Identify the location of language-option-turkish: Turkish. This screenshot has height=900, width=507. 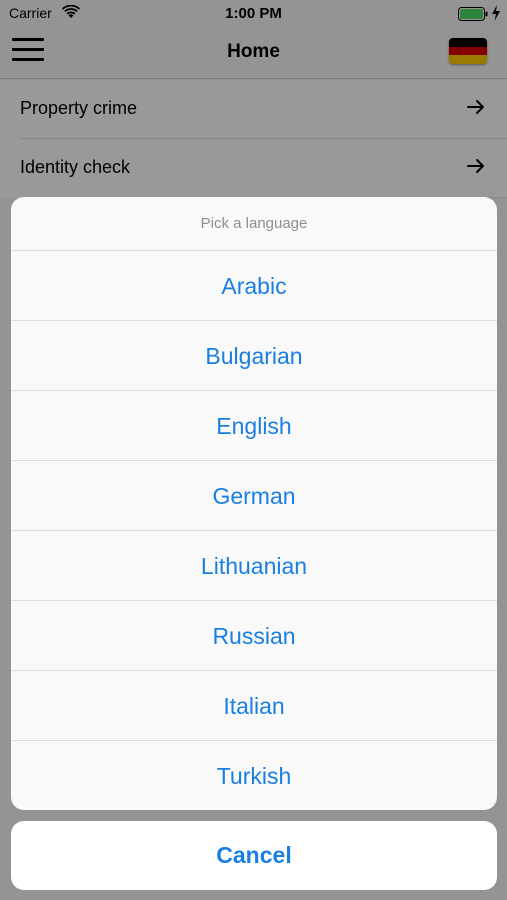
(254, 775).